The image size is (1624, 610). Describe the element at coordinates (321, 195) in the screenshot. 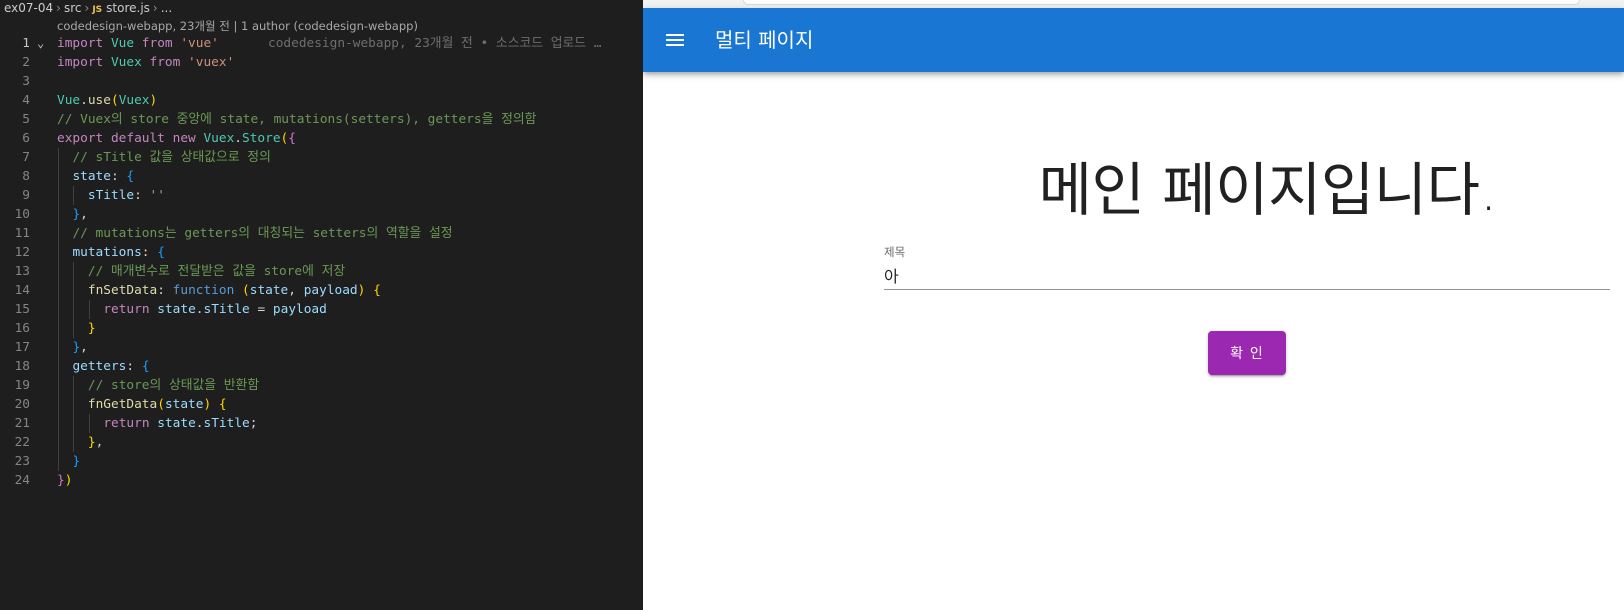

I see `code-line: 9 sTitle: ''` at that location.